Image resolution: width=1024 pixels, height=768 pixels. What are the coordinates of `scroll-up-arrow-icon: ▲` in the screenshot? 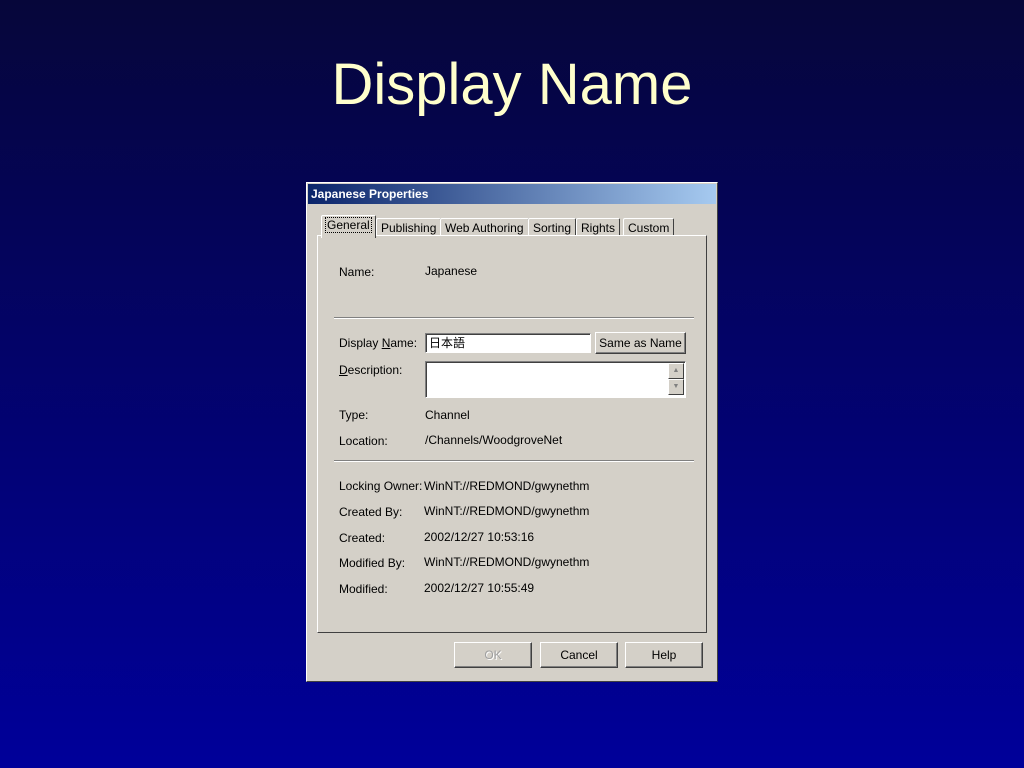 It's located at (676, 371).